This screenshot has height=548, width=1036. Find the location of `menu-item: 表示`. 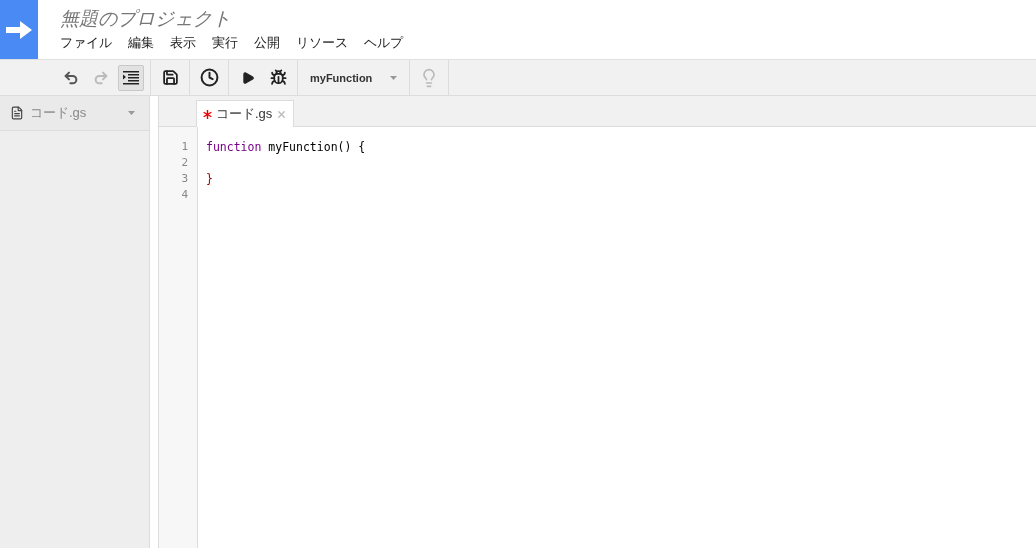

menu-item: 表示 is located at coordinates (183, 43).